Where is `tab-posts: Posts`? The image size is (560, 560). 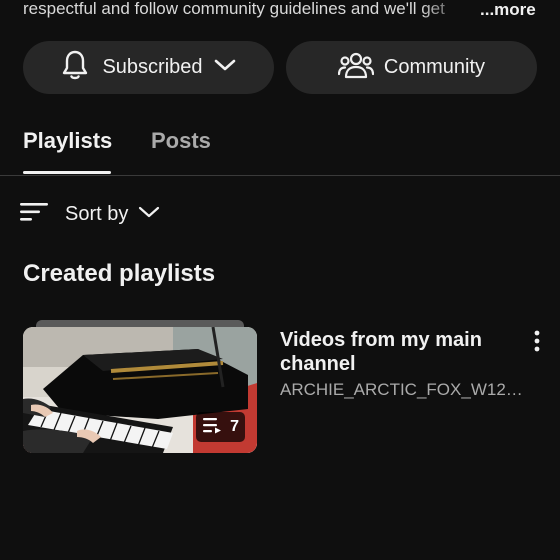
tab-posts: Posts is located at coordinates (181, 141).